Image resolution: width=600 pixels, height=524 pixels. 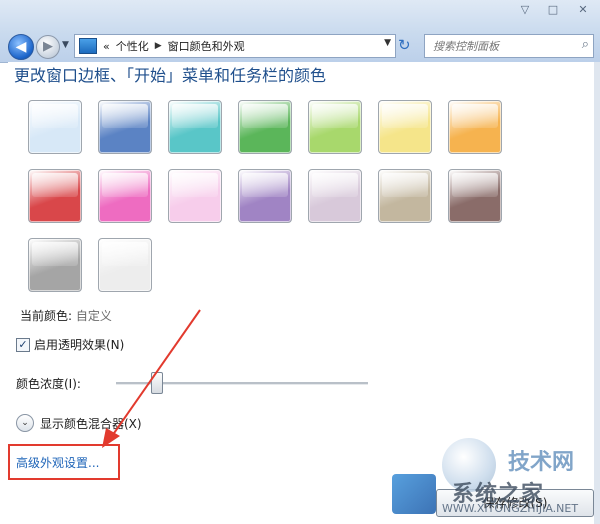 I want to click on search-icon: ⌕, so click(x=585, y=44).